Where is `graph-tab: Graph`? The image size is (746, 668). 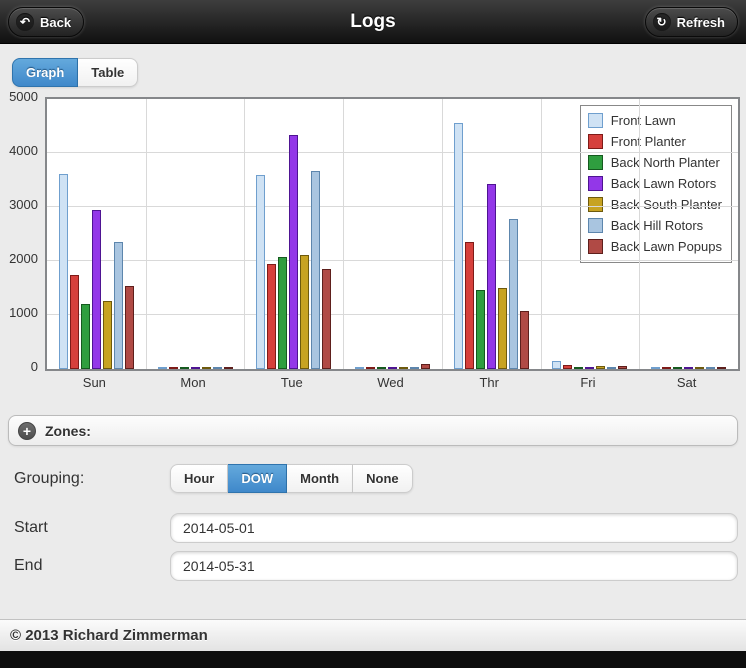 graph-tab: Graph is located at coordinates (45, 72).